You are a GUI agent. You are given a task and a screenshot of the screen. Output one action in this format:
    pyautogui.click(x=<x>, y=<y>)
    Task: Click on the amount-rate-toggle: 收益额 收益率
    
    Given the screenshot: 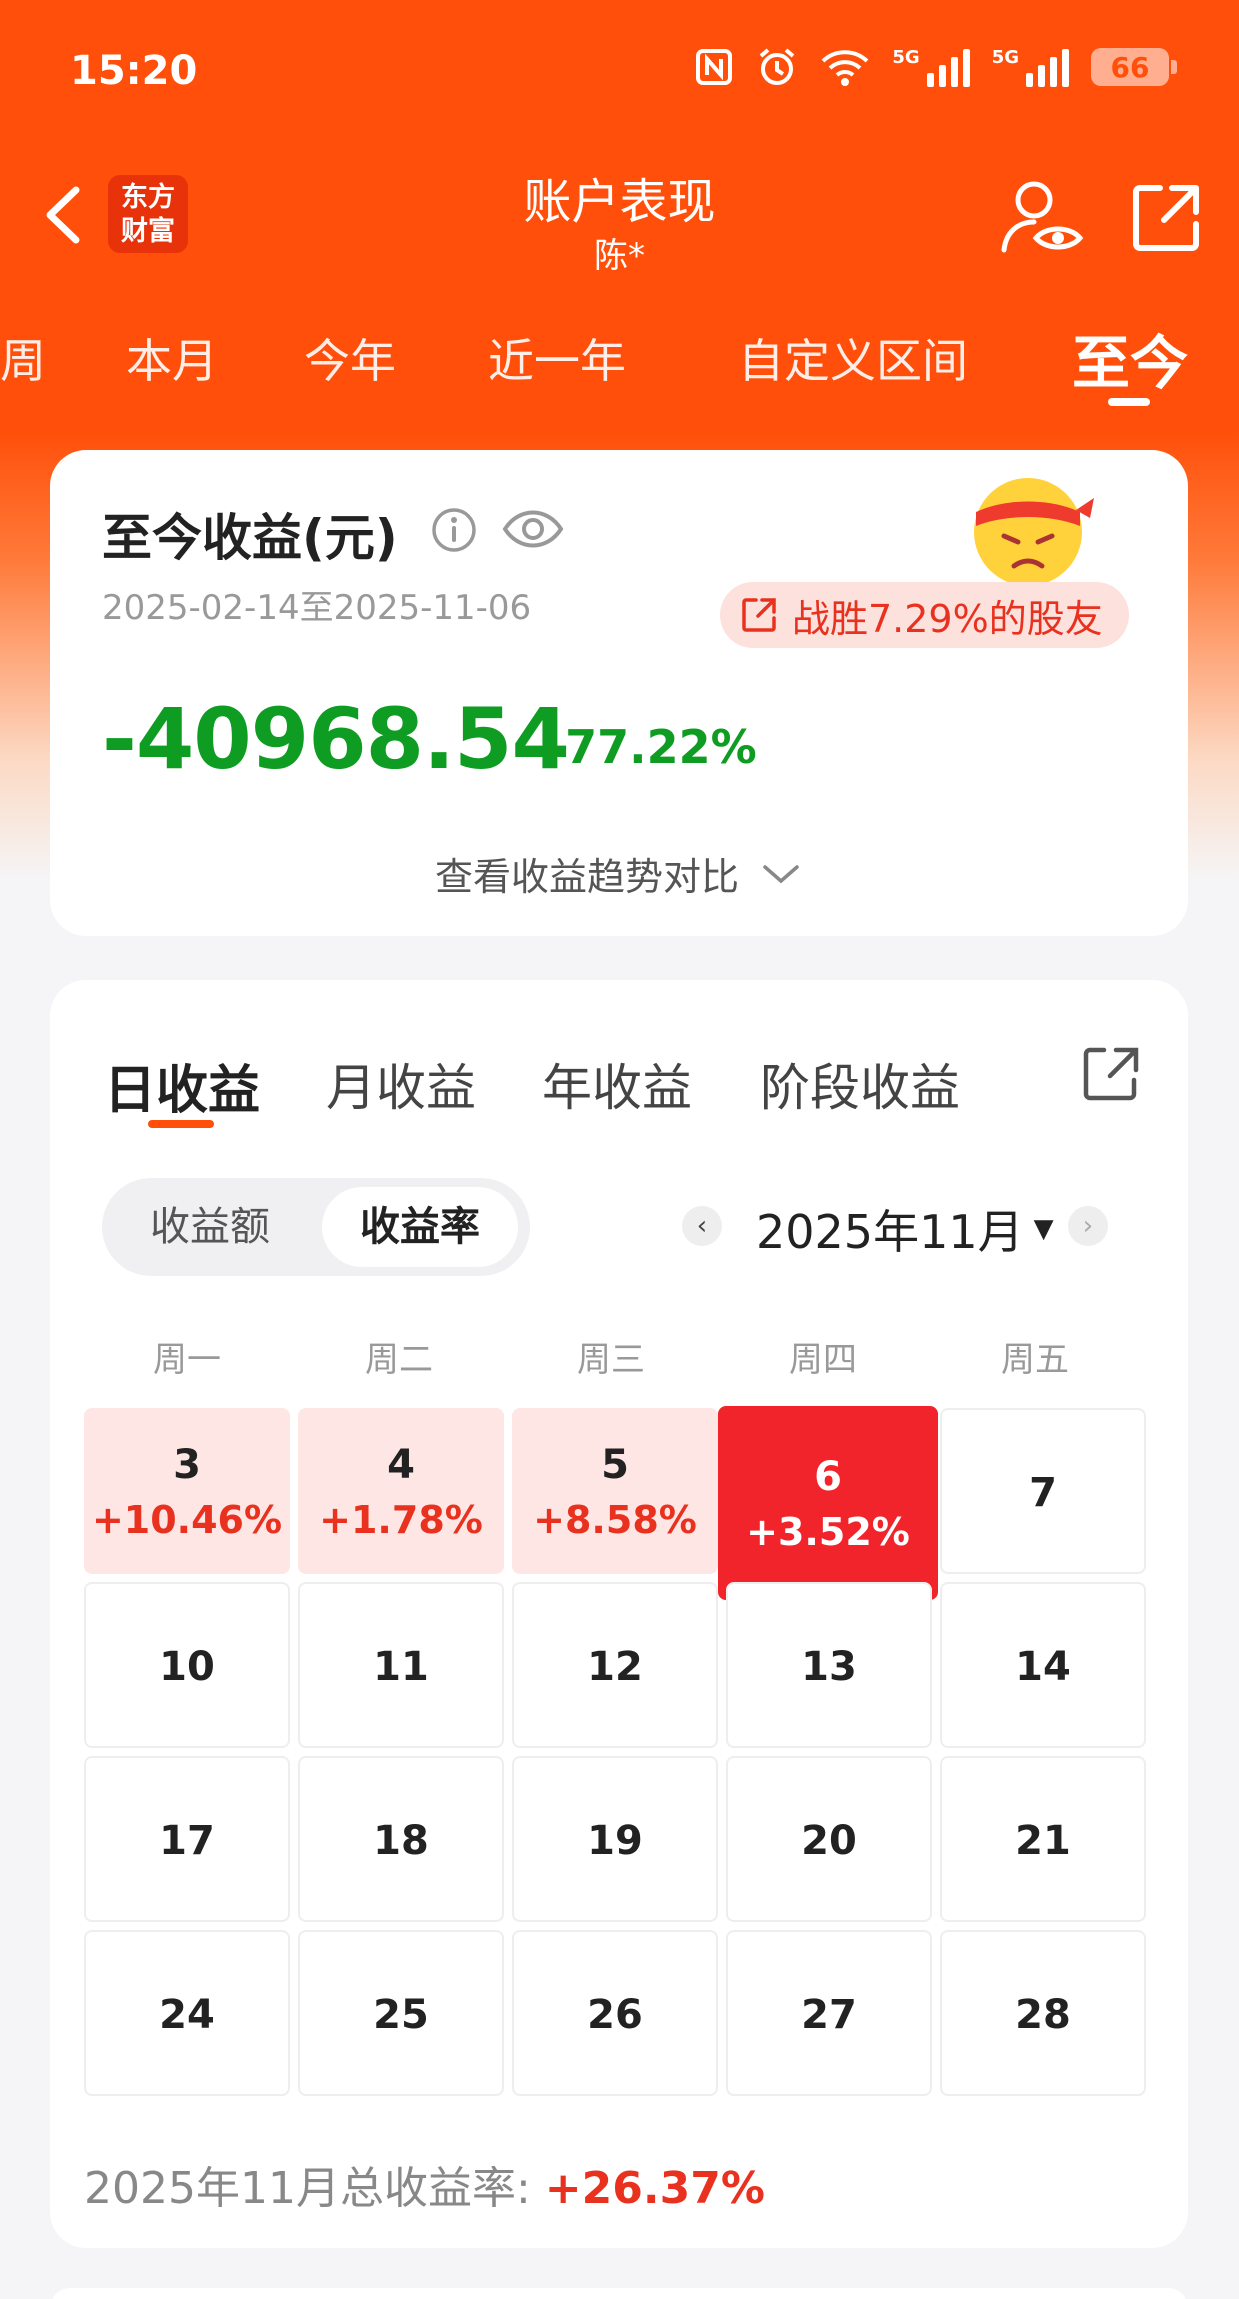 What is the action you would take?
    pyautogui.click(x=316, y=1227)
    